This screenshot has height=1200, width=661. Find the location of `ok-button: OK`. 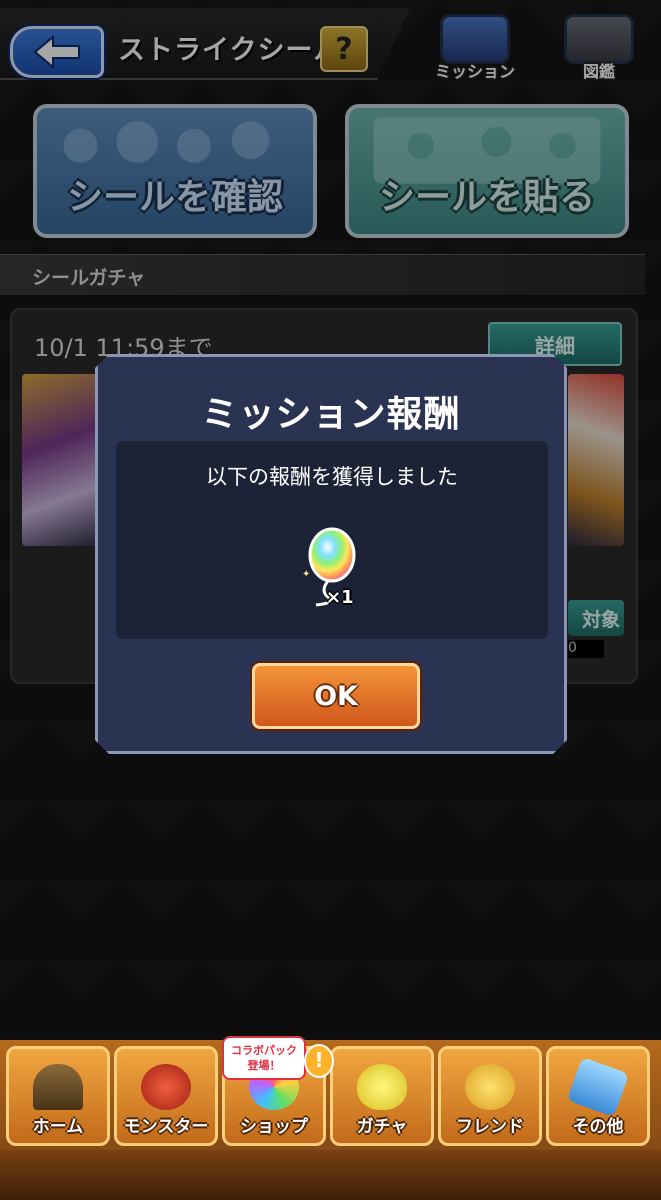

ok-button: OK is located at coordinates (336, 696).